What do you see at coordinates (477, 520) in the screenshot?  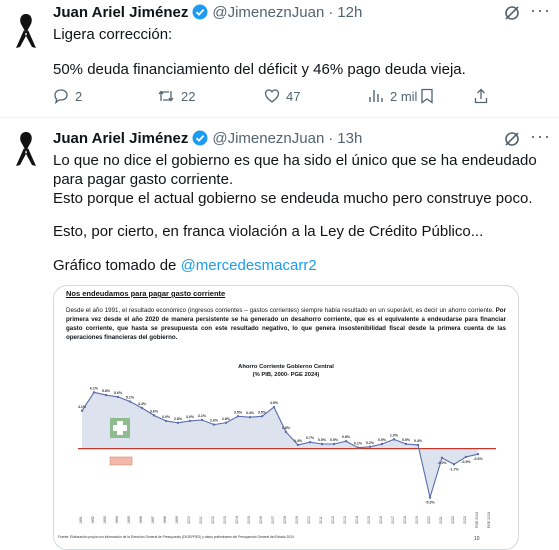 I see `x-tick-label: PGE 2024` at bounding box center [477, 520].